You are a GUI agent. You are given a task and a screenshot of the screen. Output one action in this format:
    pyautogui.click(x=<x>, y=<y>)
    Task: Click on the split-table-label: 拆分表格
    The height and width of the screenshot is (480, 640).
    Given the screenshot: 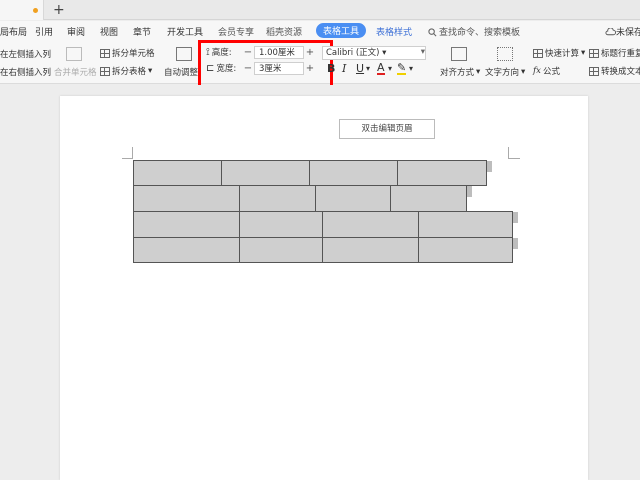 What is the action you would take?
    pyautogui.click(x=129, y=72)
    